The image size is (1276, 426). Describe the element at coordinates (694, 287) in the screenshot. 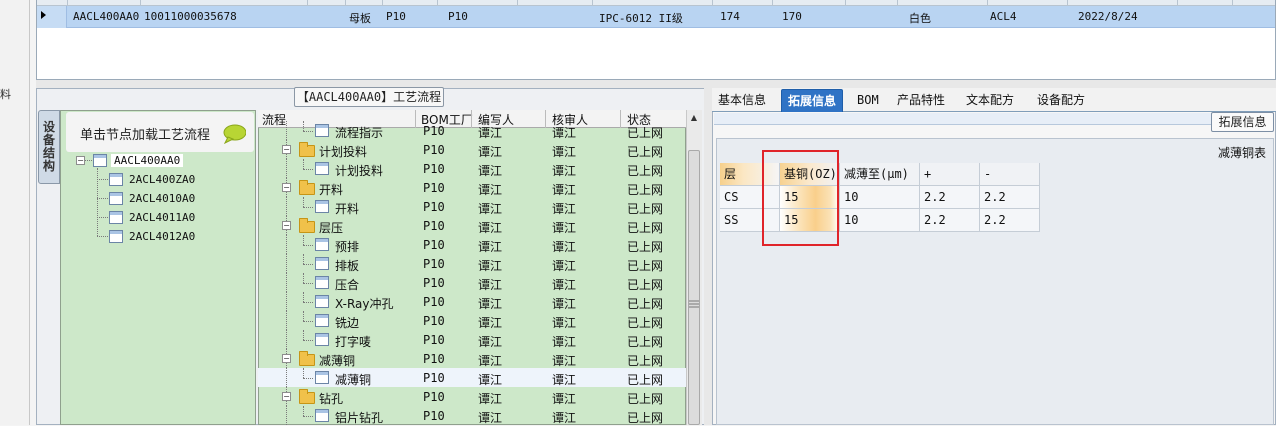

I see `scrollbar-thumb` at that location.